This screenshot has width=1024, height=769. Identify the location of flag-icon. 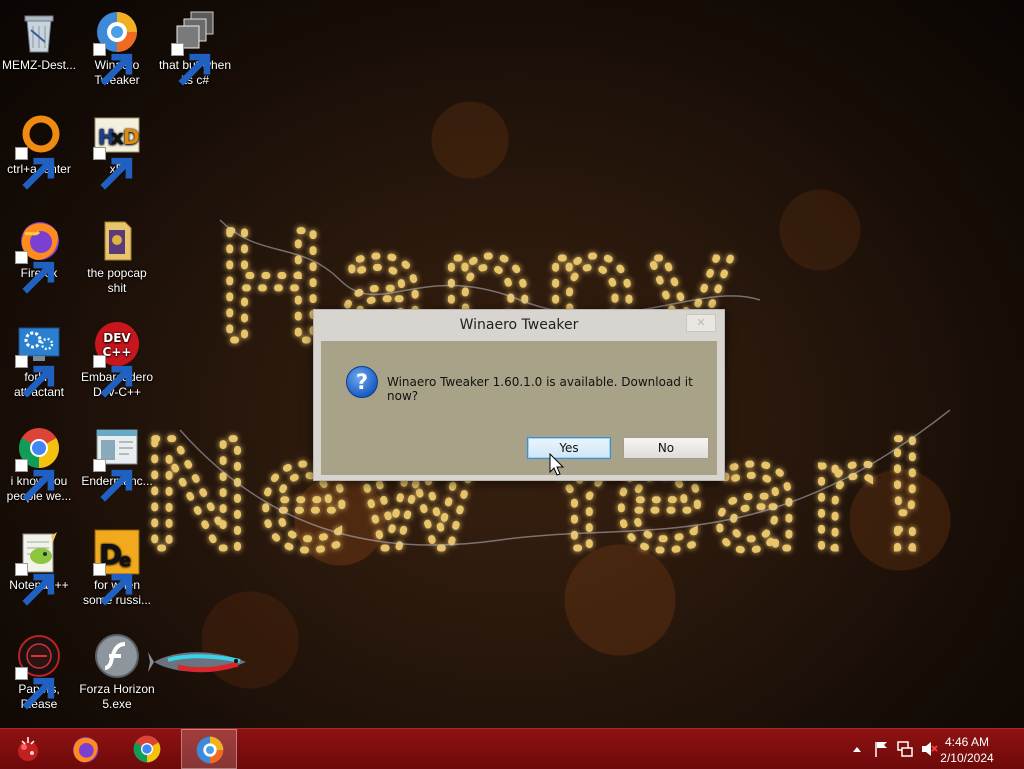
(881, 749).